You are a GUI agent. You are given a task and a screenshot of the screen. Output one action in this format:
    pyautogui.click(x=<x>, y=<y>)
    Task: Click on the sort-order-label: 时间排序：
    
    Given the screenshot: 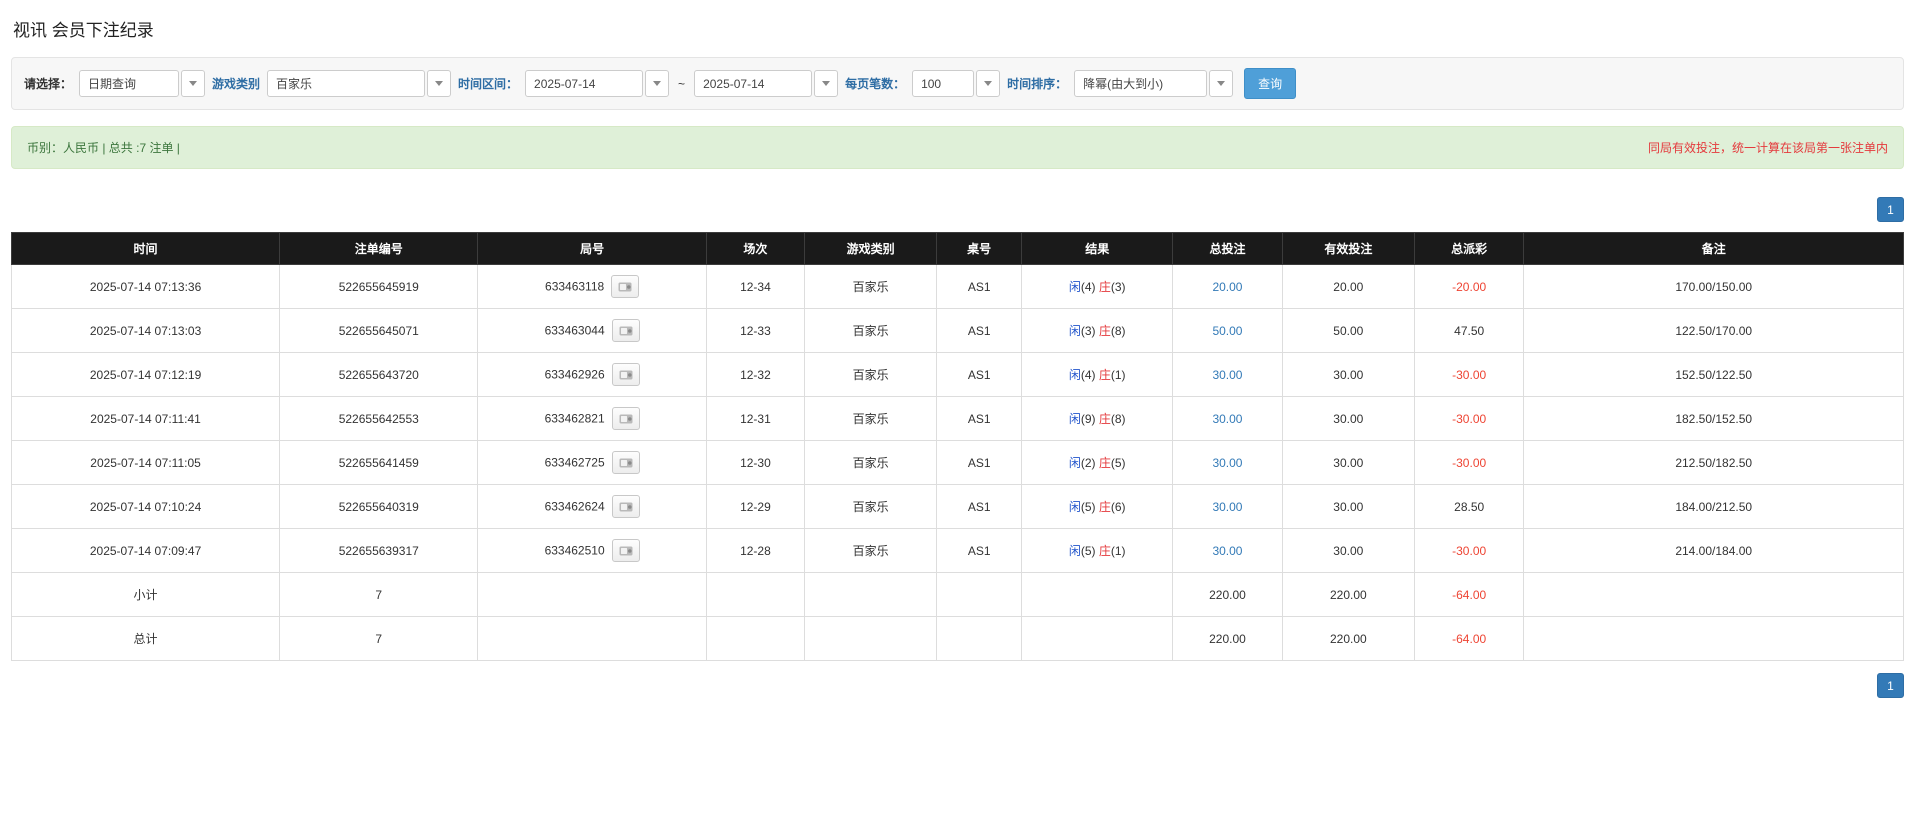 What is the action you would take?
    pyautogui.click(x=1037, y=84)
    